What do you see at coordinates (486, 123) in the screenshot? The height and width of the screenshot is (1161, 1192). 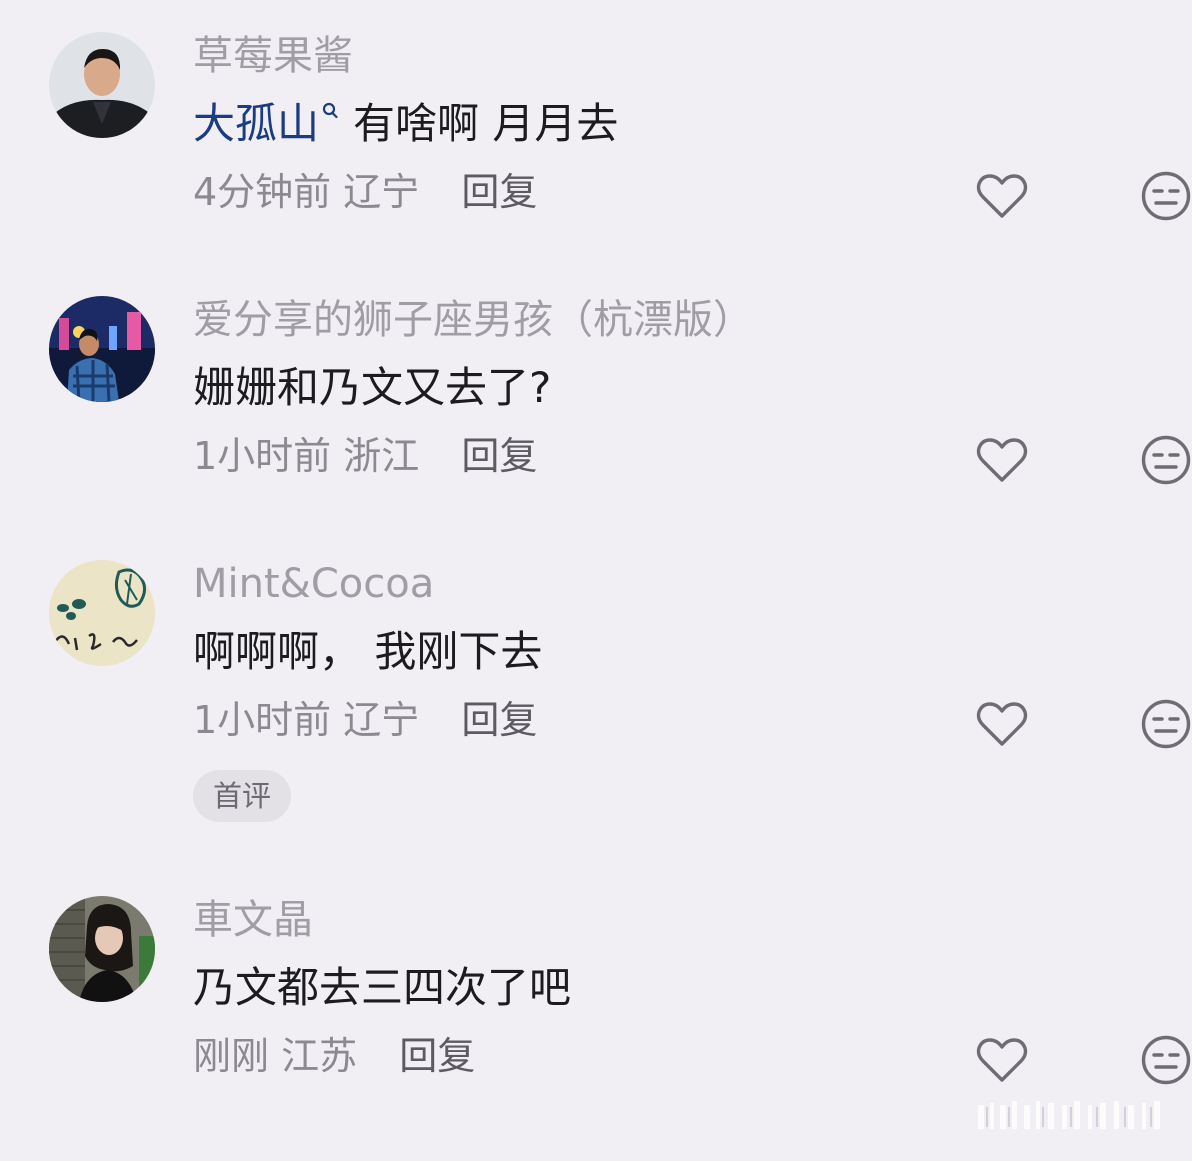 I see `comment-body: 有啥啊 月月去` at bounding box center [486, 123].